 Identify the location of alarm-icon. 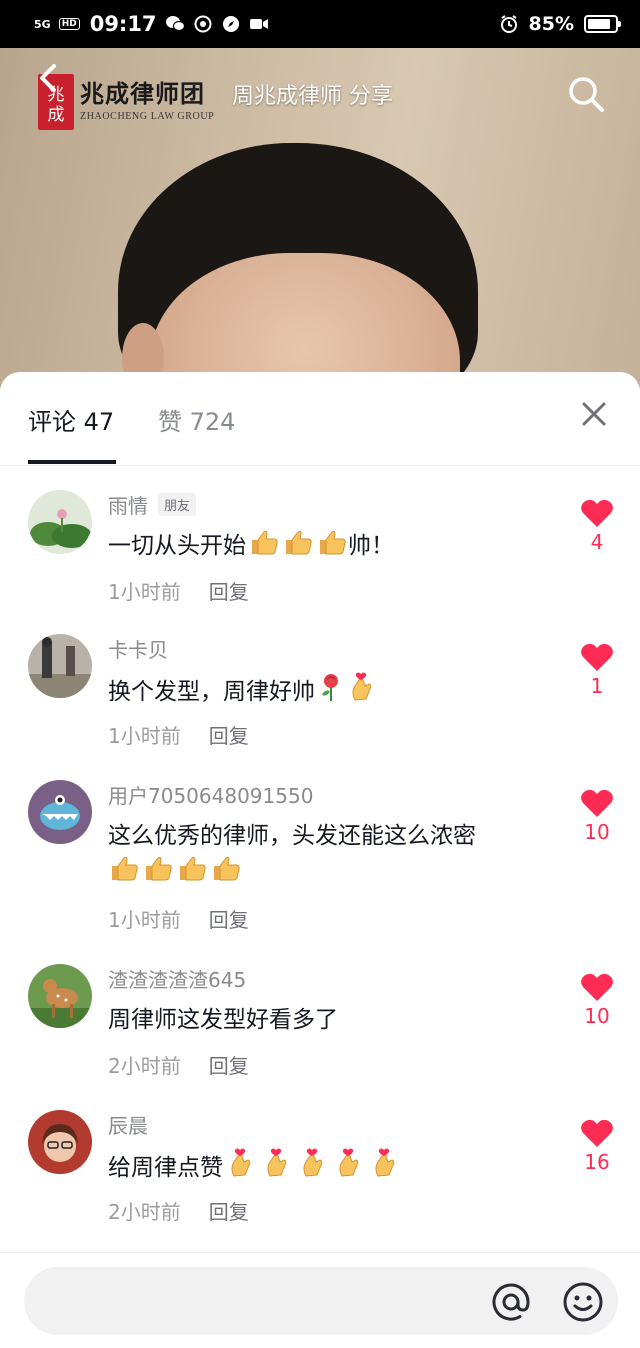
(509, 24).